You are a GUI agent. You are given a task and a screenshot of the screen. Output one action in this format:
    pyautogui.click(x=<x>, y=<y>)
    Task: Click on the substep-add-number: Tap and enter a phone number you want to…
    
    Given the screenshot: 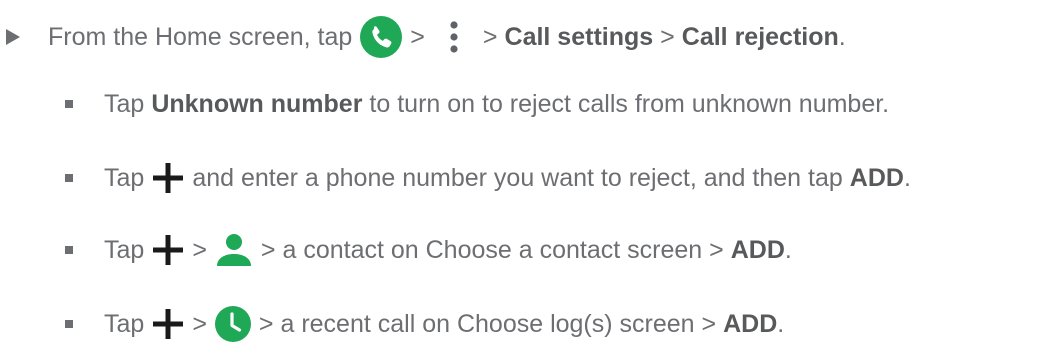 What is the action you would take?
    pyautogui.click(x=507, y=178)
    